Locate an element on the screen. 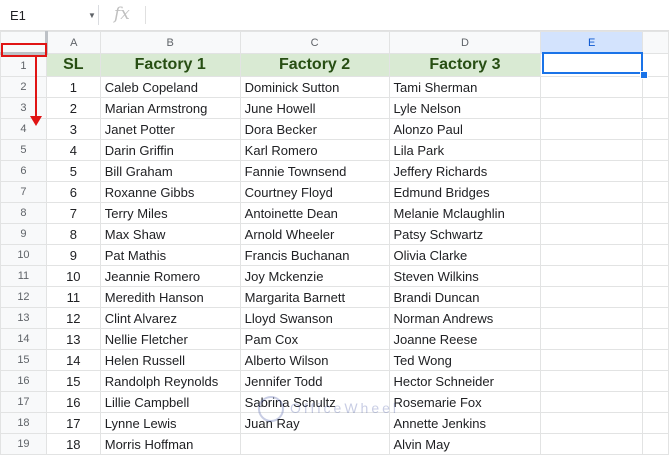  cell-factory-2: Antoinette Dean is located at coordinates (314, 213).